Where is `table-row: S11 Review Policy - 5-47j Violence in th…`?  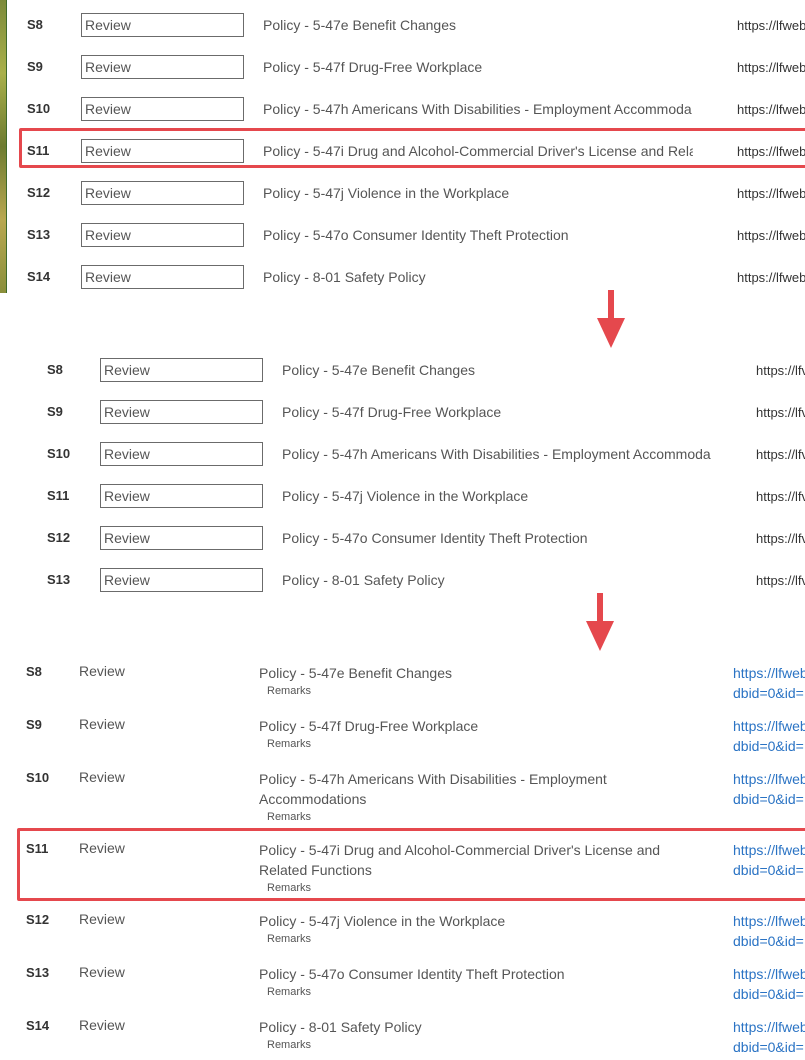 table-row: S11 Review Policy - 5-47j Violence in th… is located at coordinates (402, 505).